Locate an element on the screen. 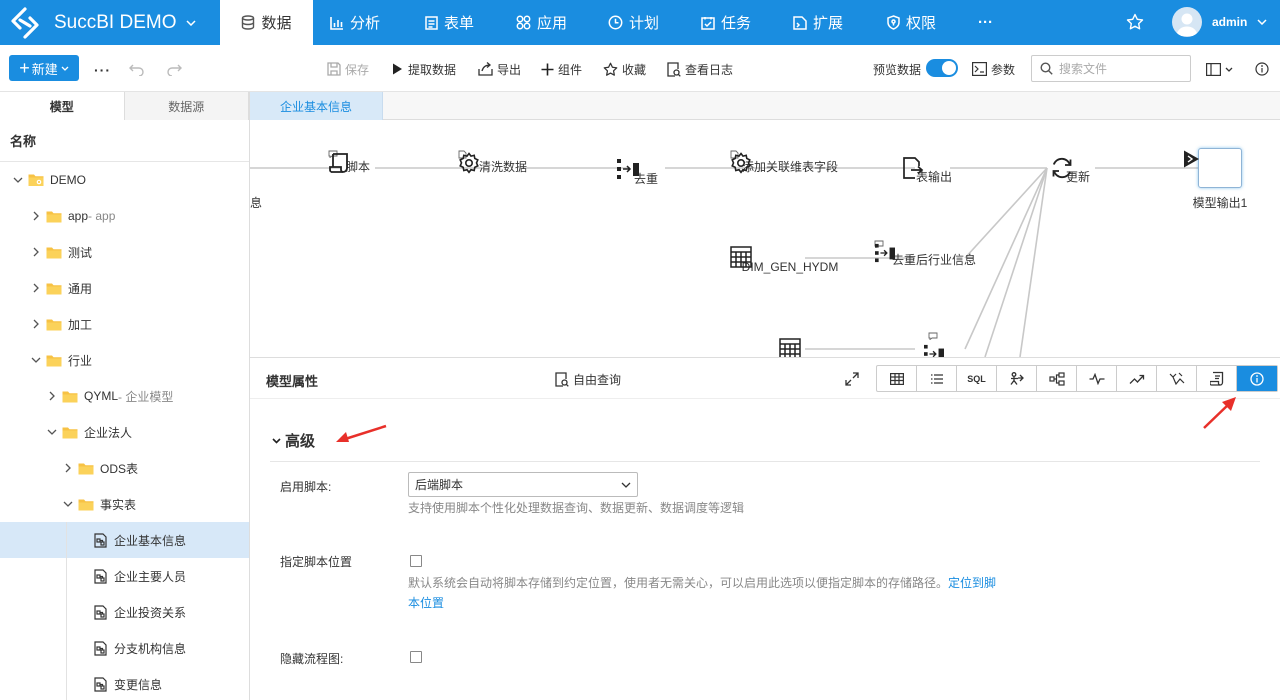 The height and width of the screenshot is (700, 1280). flow-node-script: 脚本 is located at coordinates (358, 162).